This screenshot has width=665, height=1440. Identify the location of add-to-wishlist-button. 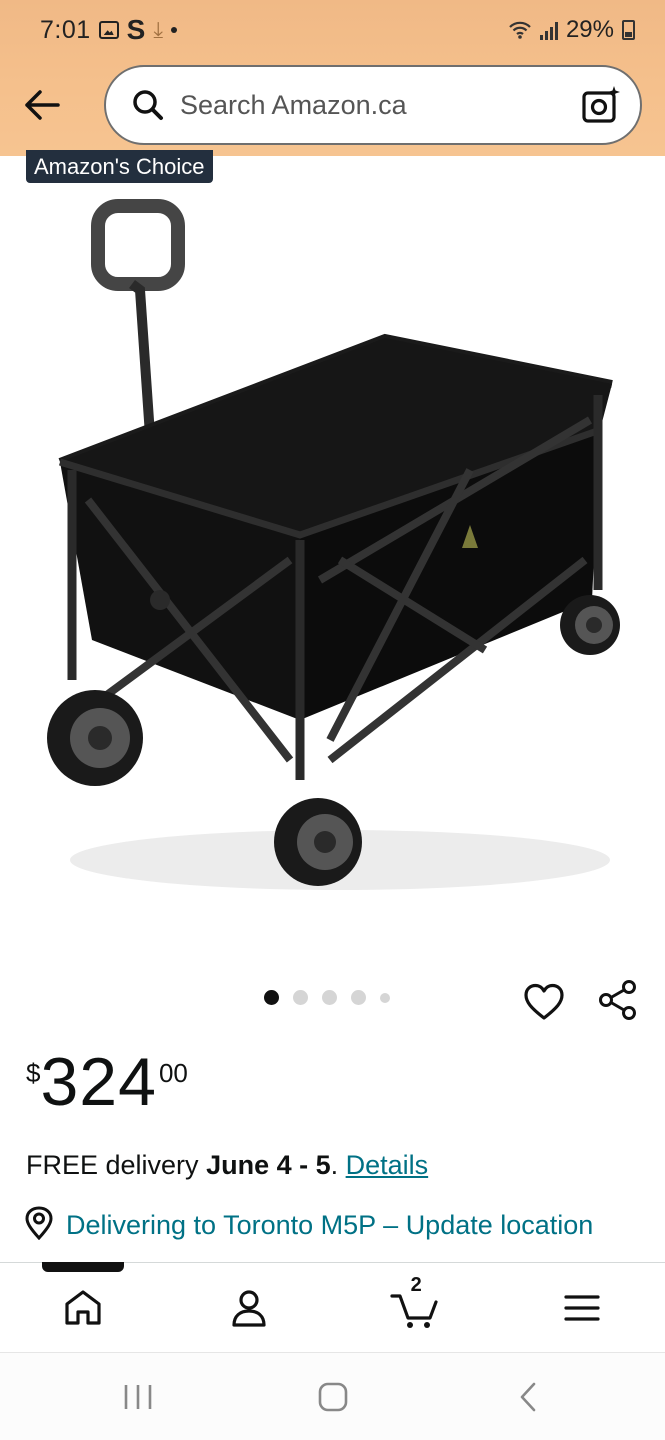
(544, 1002).